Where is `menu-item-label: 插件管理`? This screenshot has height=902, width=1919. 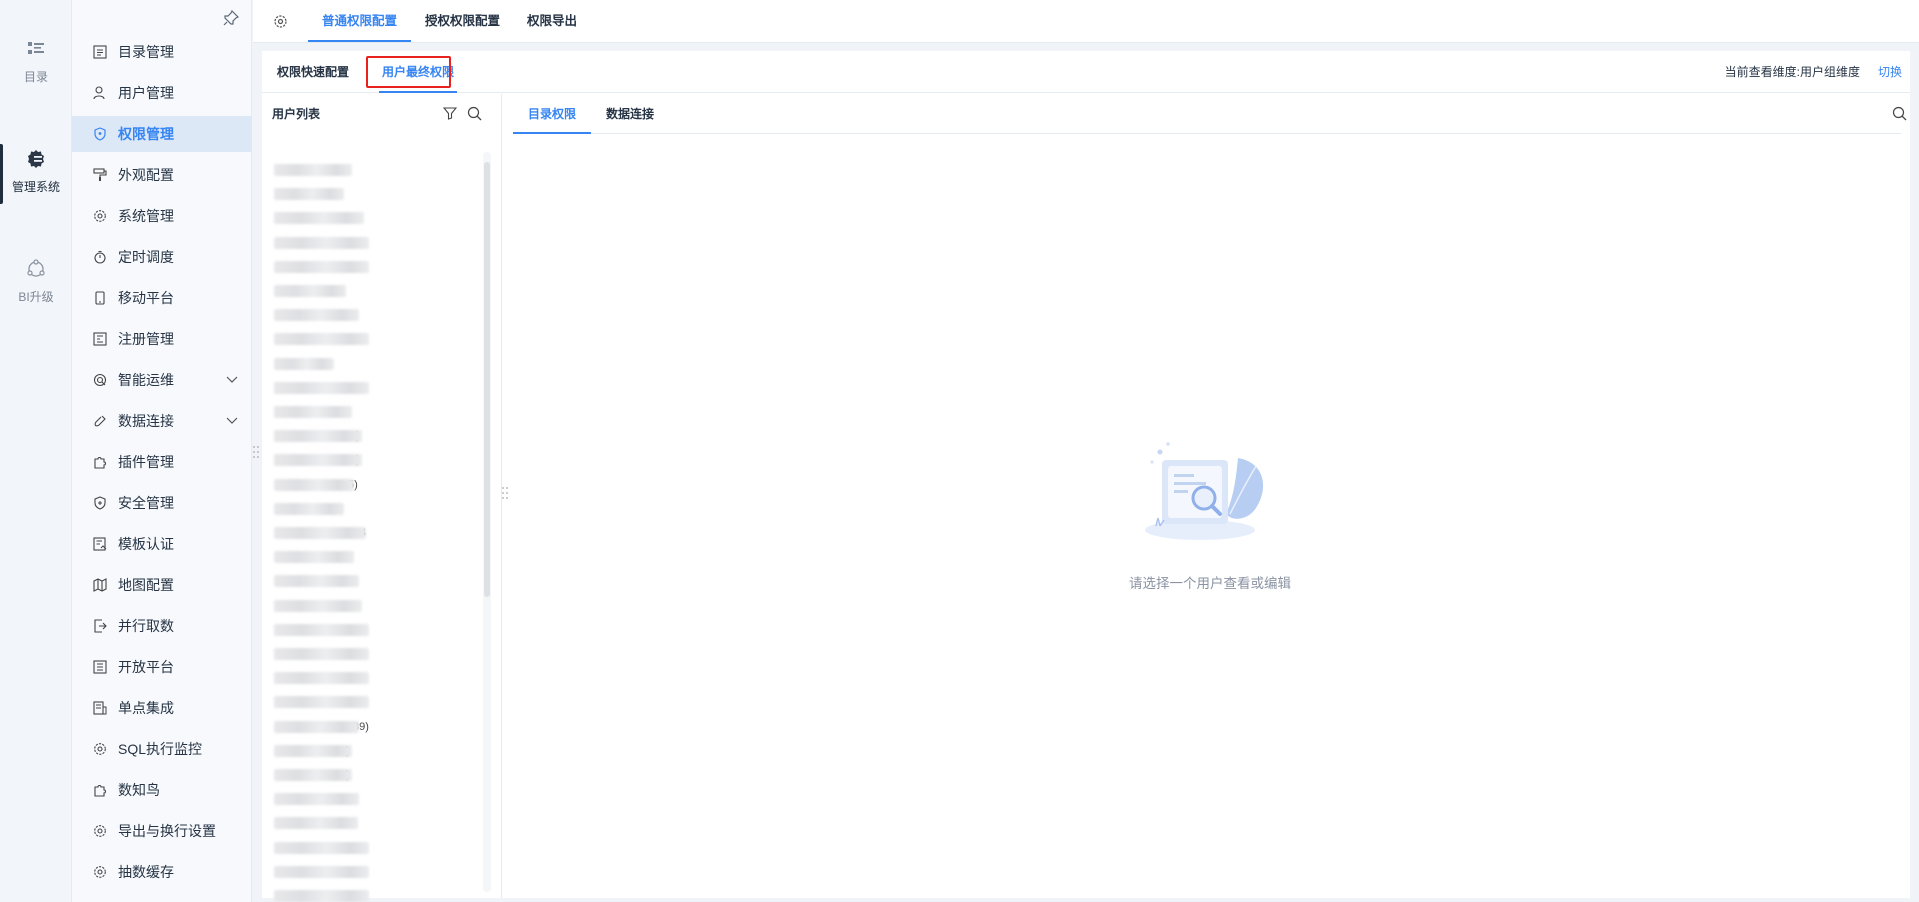
menu-item-label: 插件管理 is located at coordinates (146, 462).